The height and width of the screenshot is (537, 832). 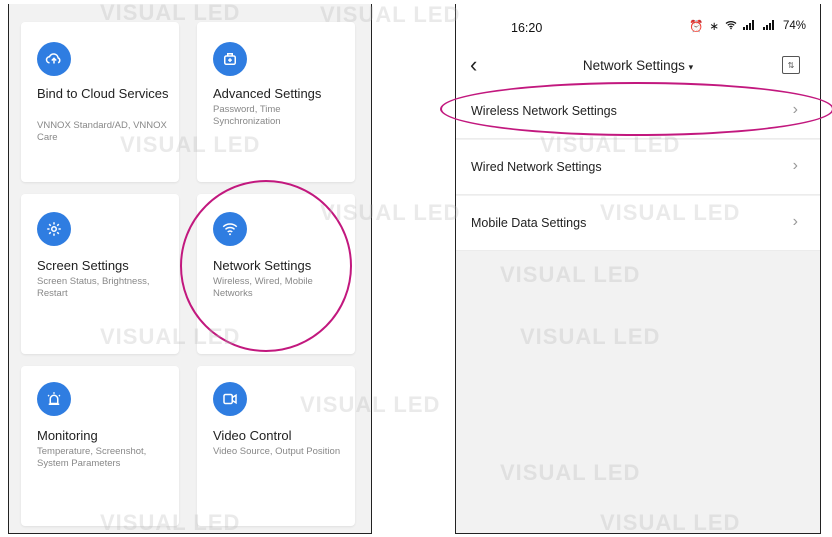 What do you see at coordinates (638, 26) in the screenshot?
I see `status-bar: 16:20 ⏰ ∗ 74%` at bounding box center [638, 26].